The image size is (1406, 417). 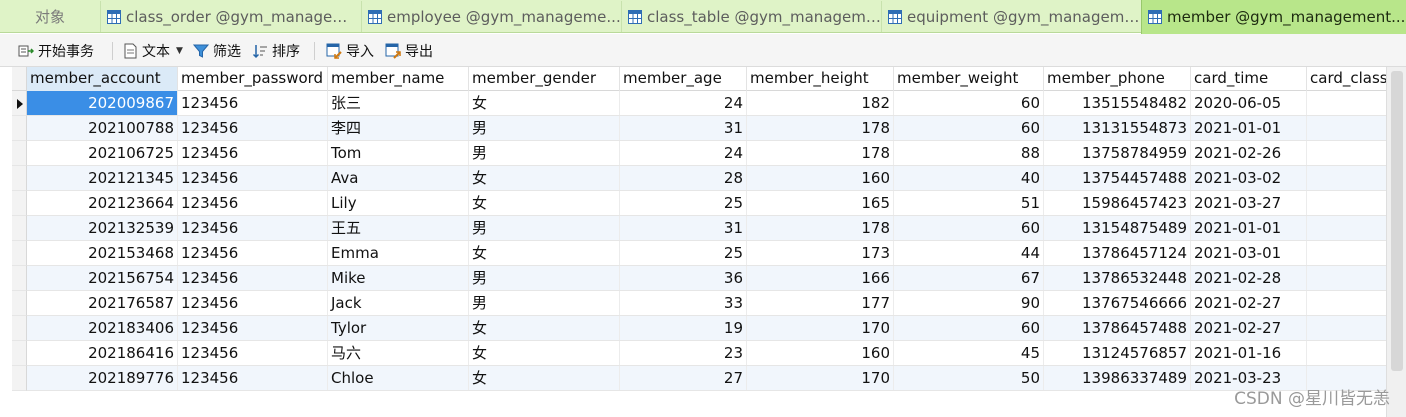 What do you see at coordinates (969, 228) in the screenshot?
I see `table-cell: 60` at bounding box center [969, 228].